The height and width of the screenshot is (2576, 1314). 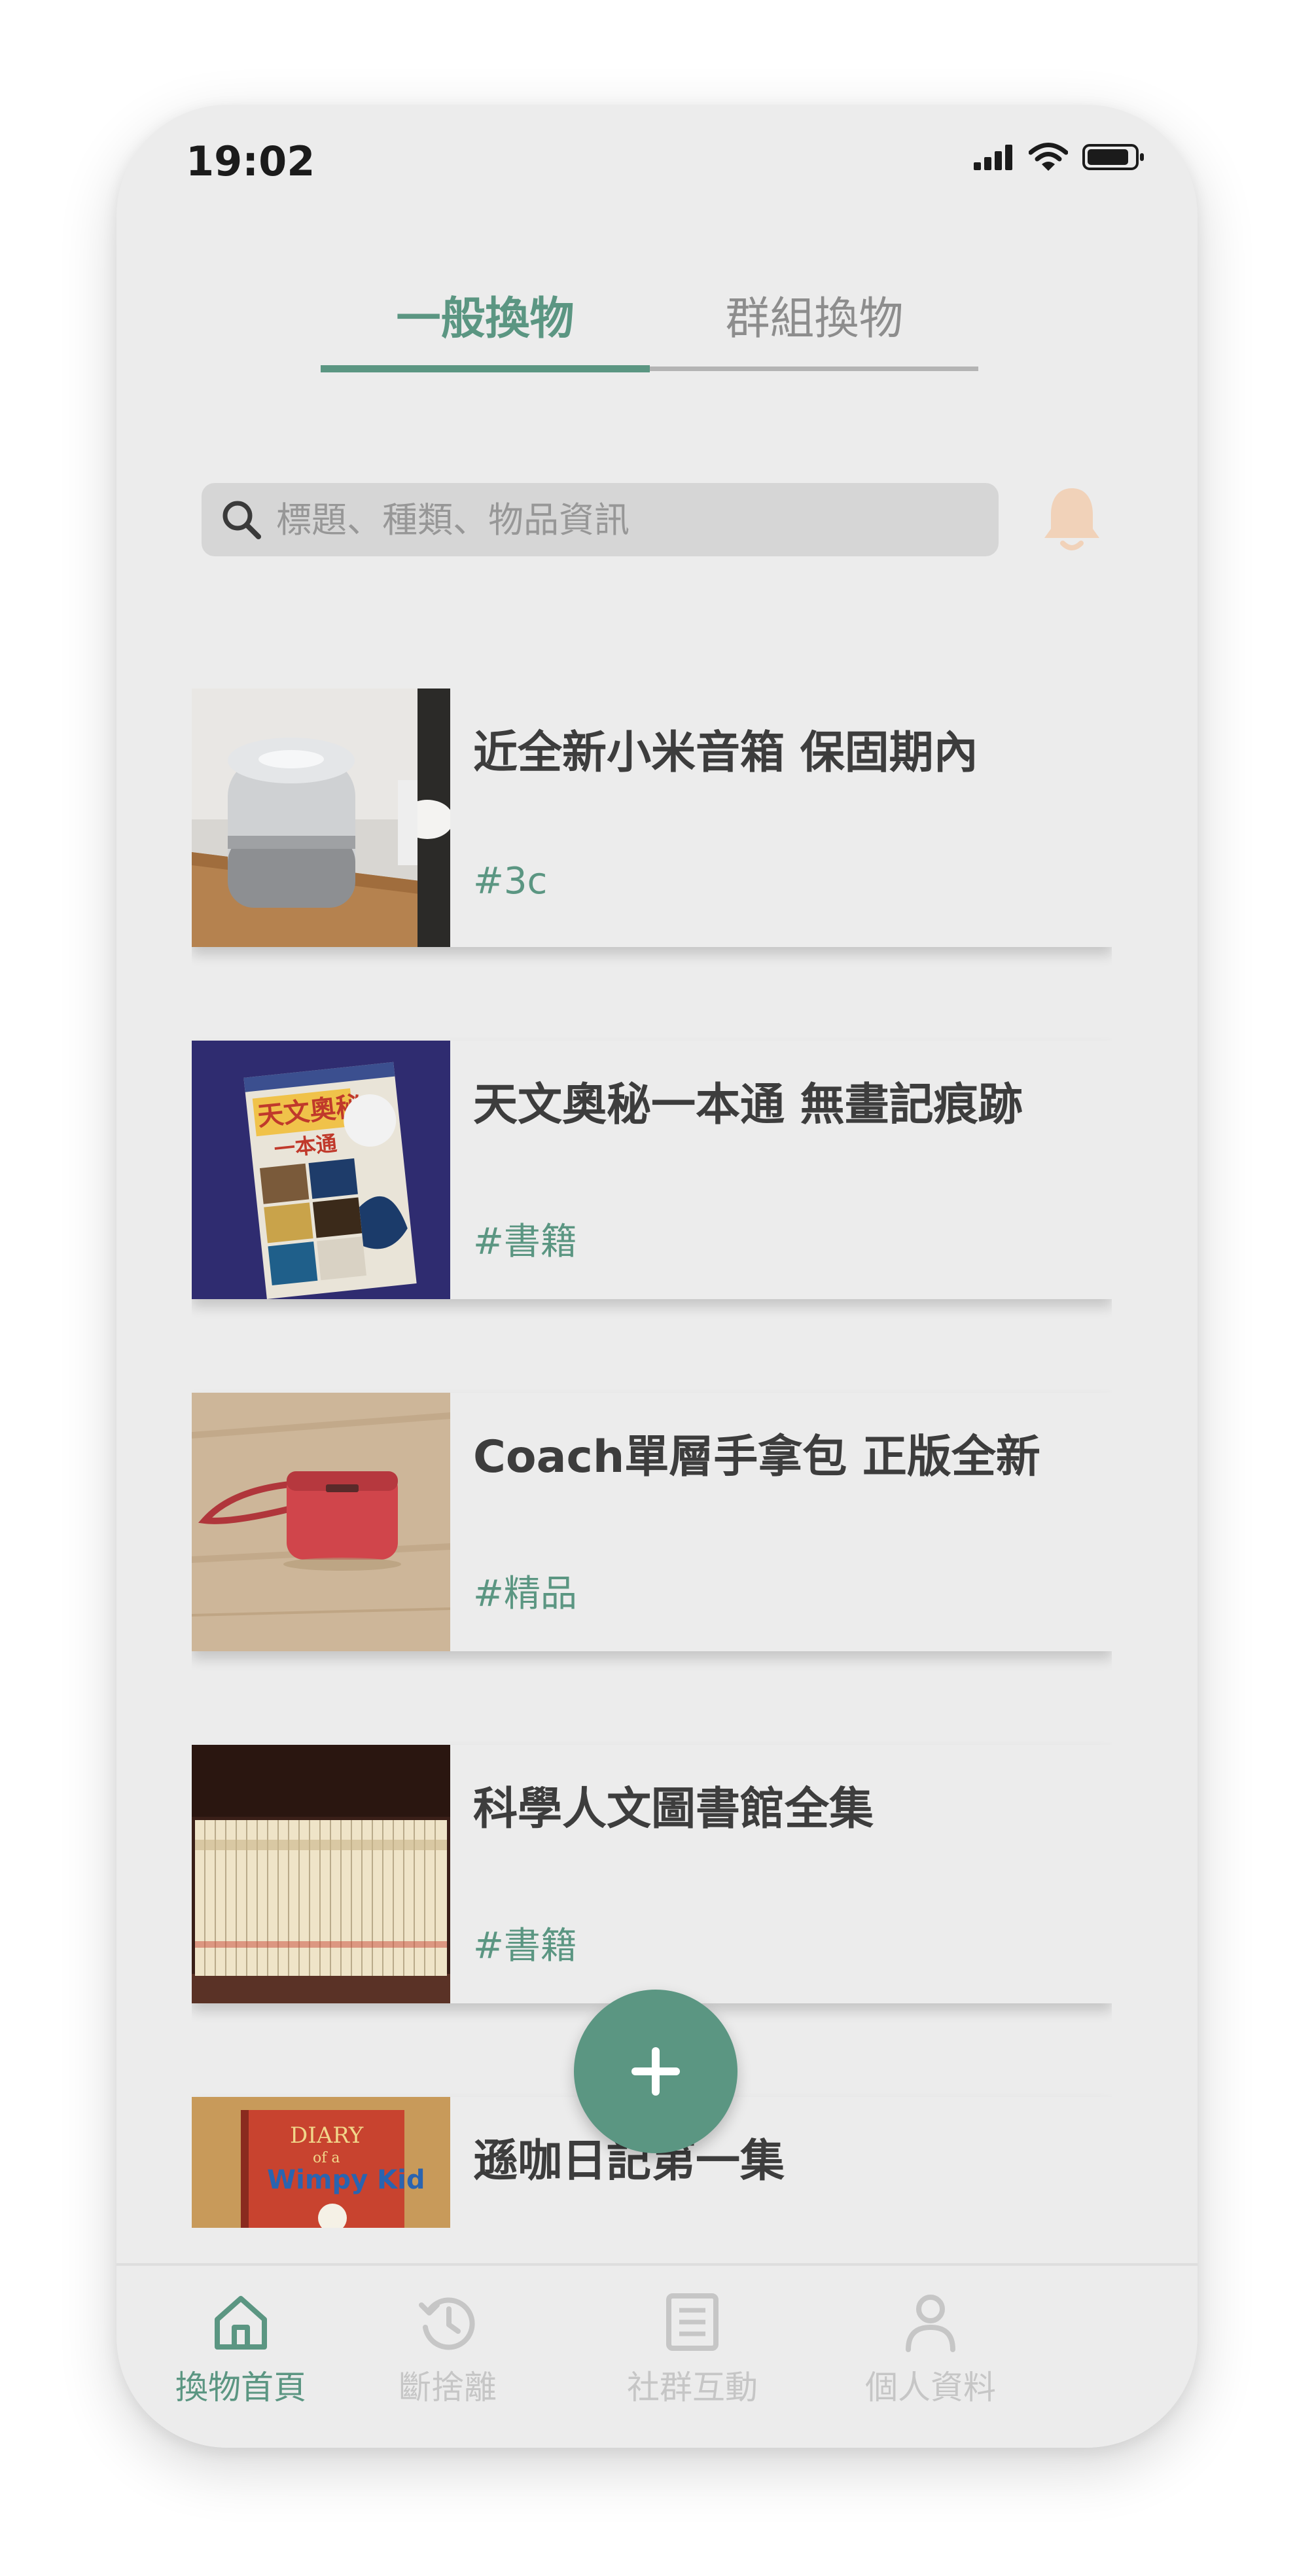 I want to click on add-item-button, so click(x=655, y=2071).